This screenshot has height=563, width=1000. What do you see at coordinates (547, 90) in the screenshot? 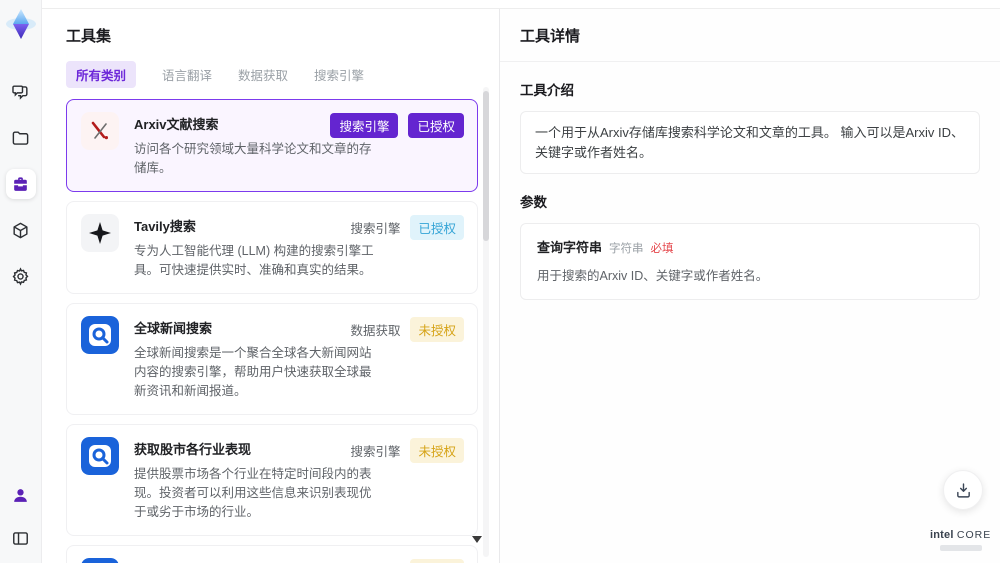
I see `intro-heading: 工具介绍` at bounding box center [547, 90].